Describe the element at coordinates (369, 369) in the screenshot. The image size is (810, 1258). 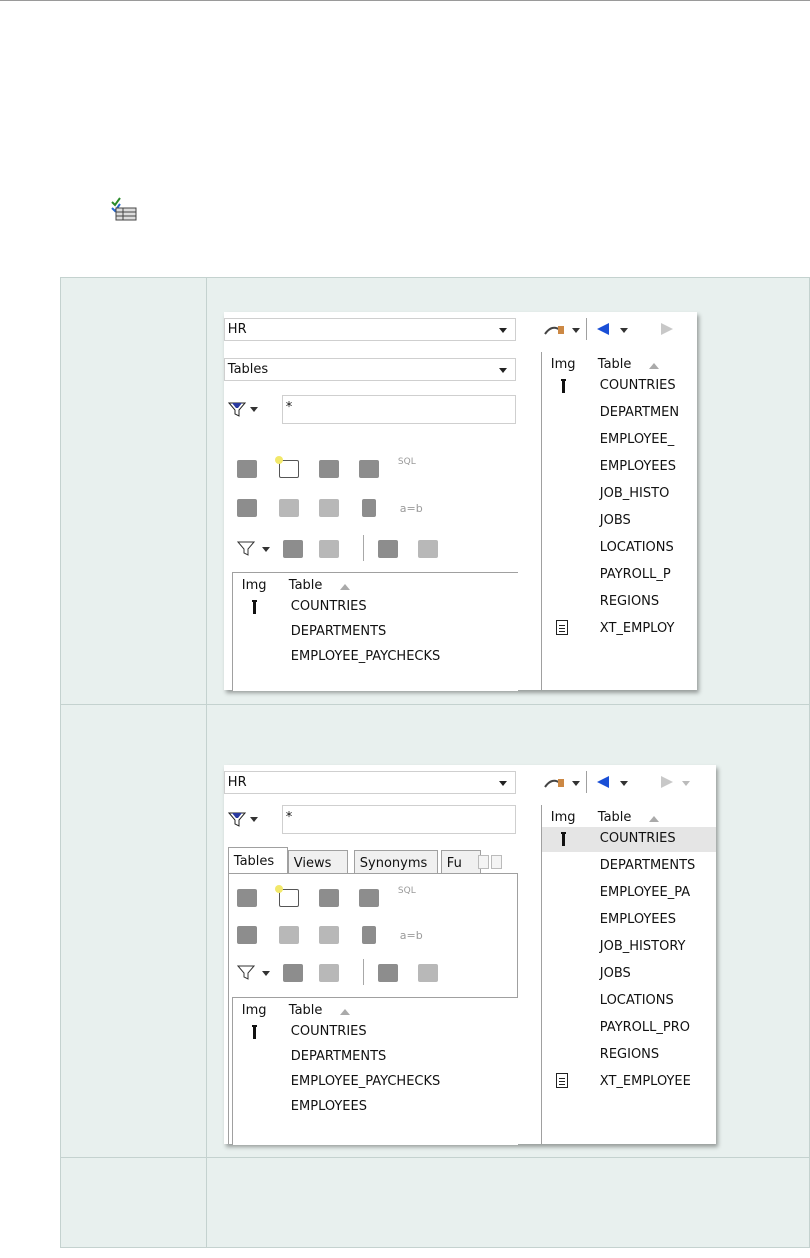
I see `object-type-combo: Tables` at that location.